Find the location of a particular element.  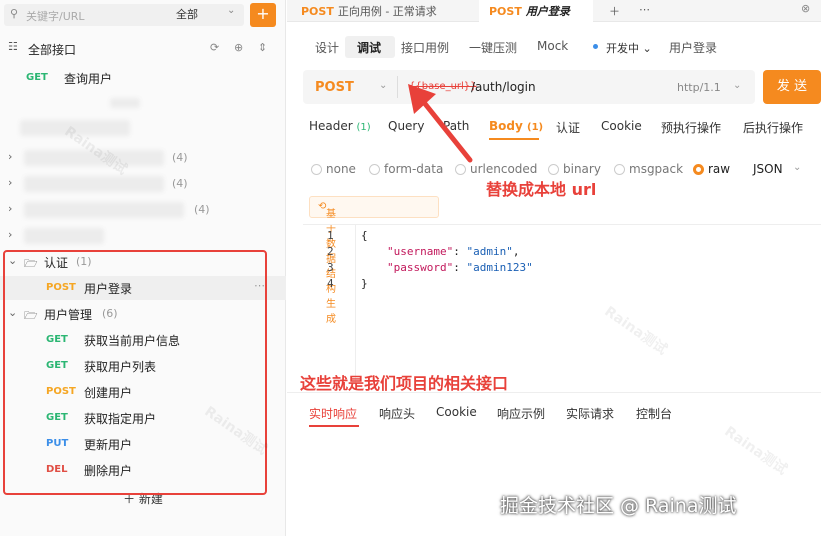

annotation-related-apis: 这些就是我们项目的相关接口 is located at coordinates (404, 383).